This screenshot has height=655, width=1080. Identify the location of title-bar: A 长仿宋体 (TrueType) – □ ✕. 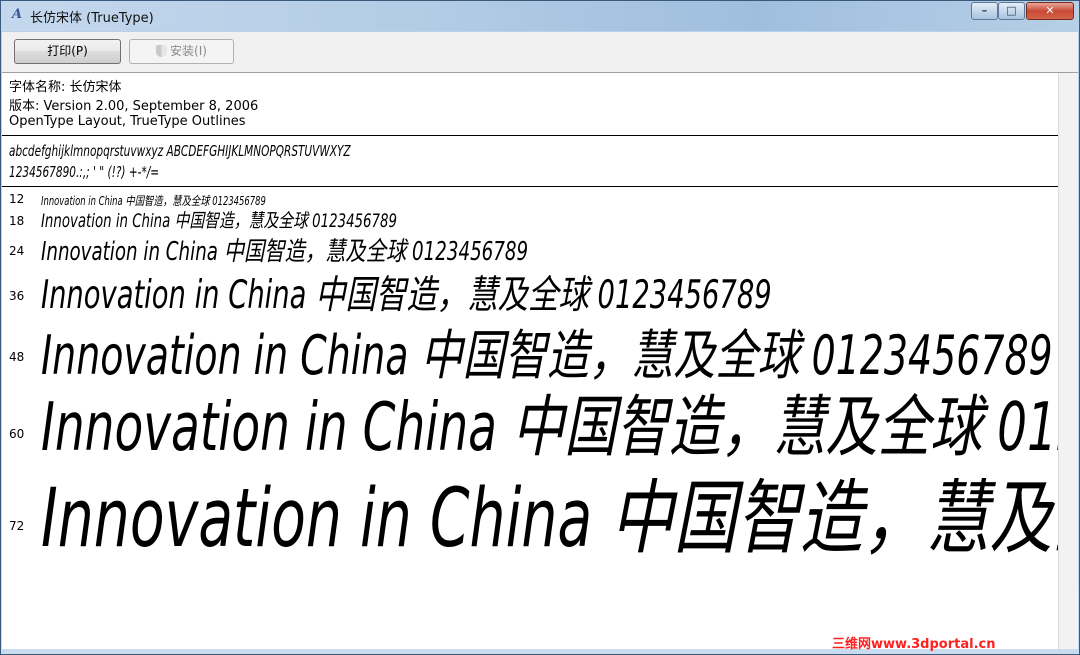
(540, 16).